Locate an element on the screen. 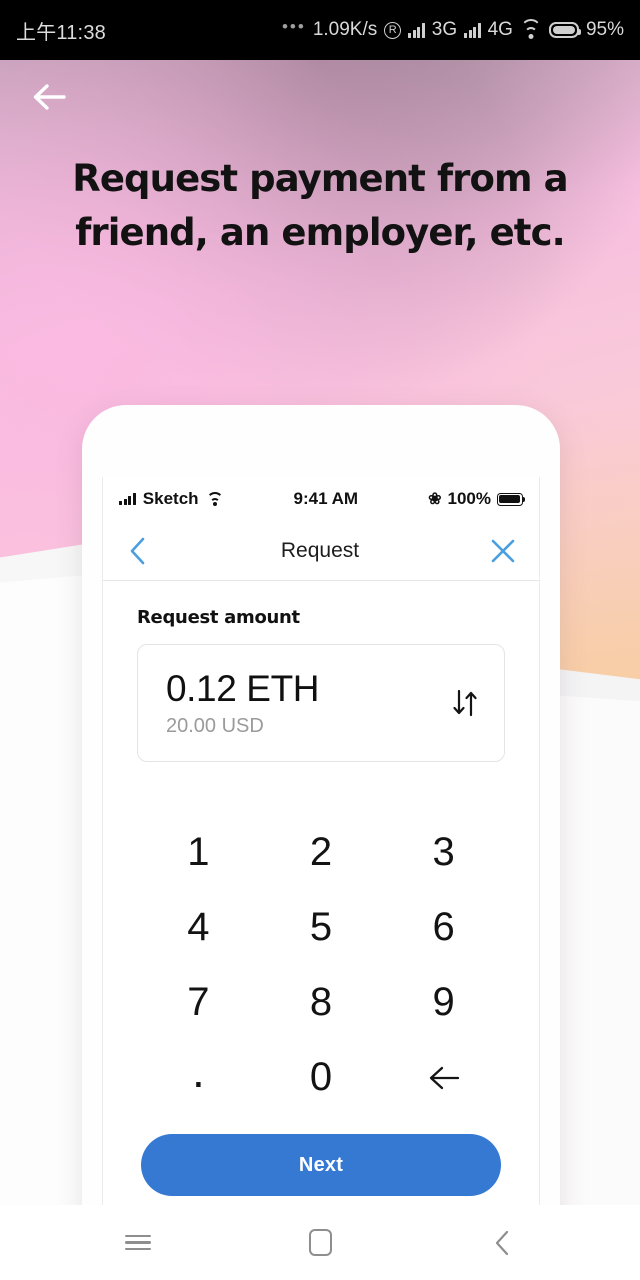  next-button-container: Next is located at coordinates (321, 1154).